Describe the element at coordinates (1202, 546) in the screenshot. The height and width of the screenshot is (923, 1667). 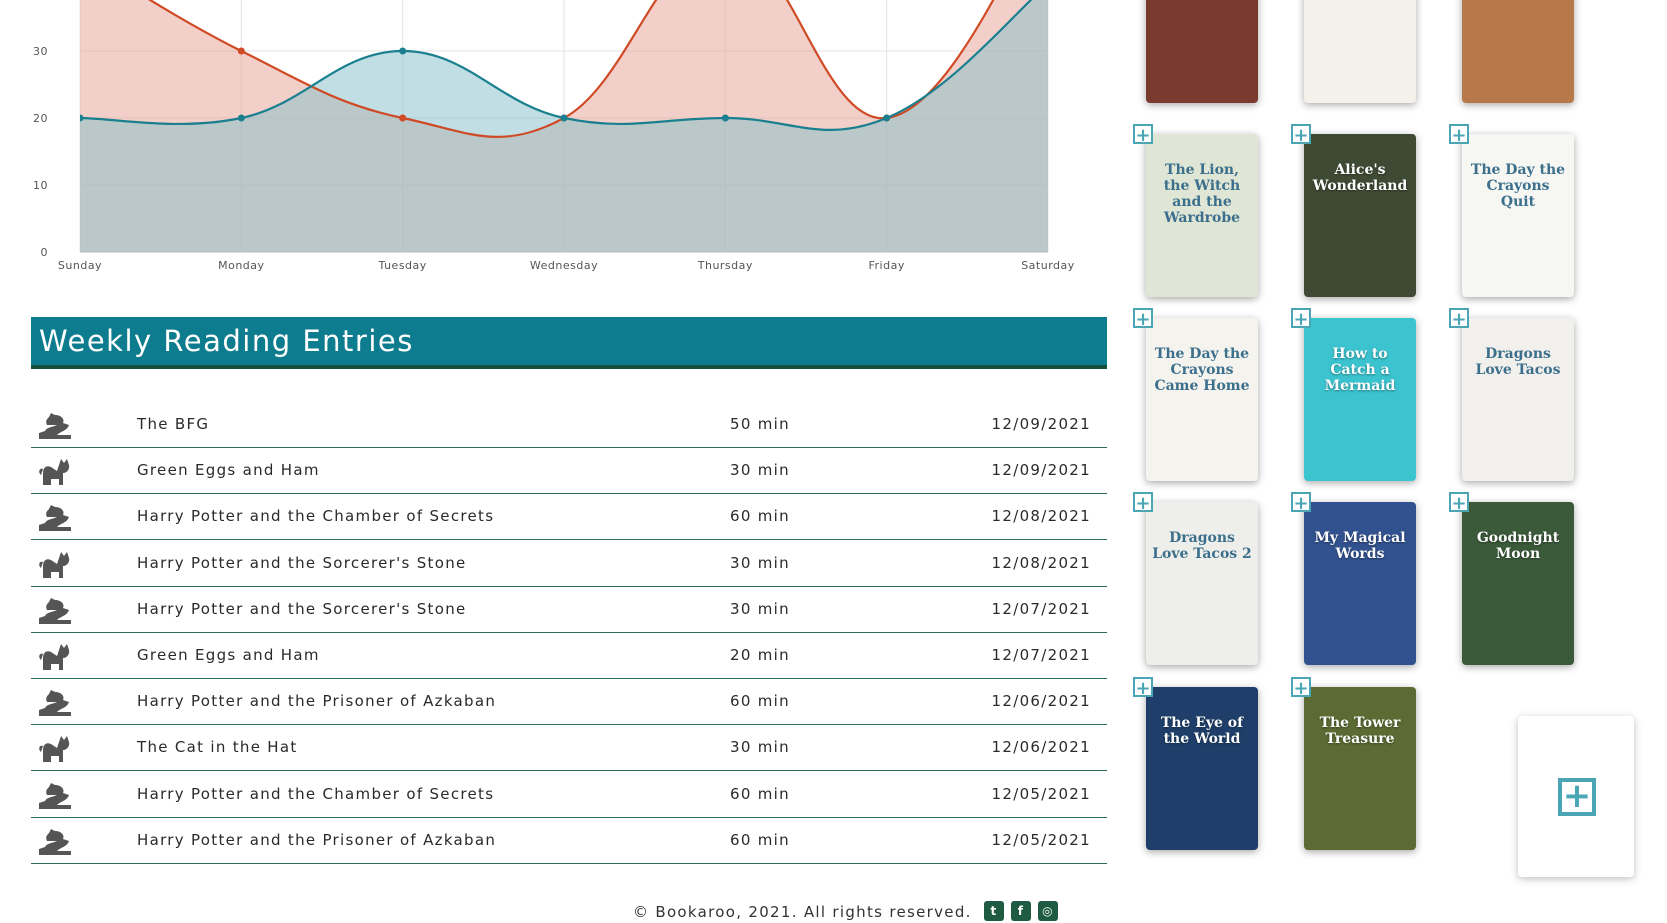
I see `cover-title: Dragons Love Tacos 2` at that location.